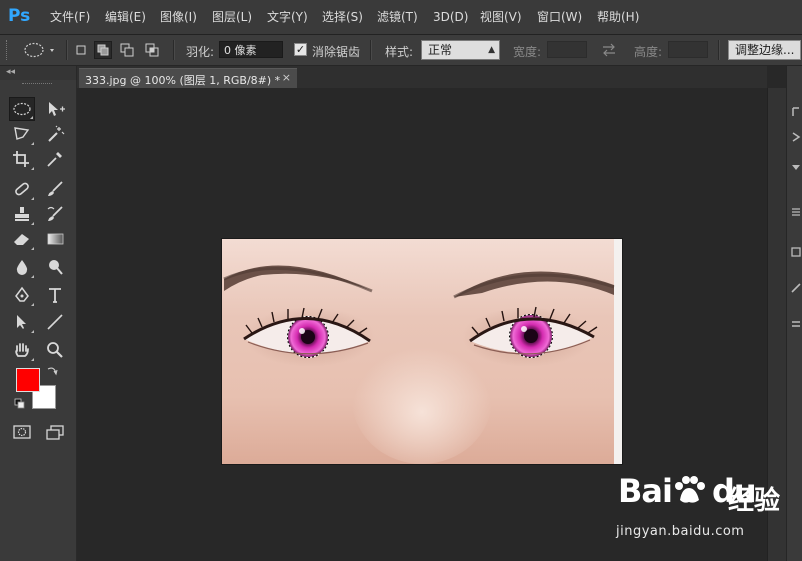  What do you see at coordinates (491, 50) in the screenshot?
I see `updown-arrow-icon: ▲` at bounding box center [491, 50].